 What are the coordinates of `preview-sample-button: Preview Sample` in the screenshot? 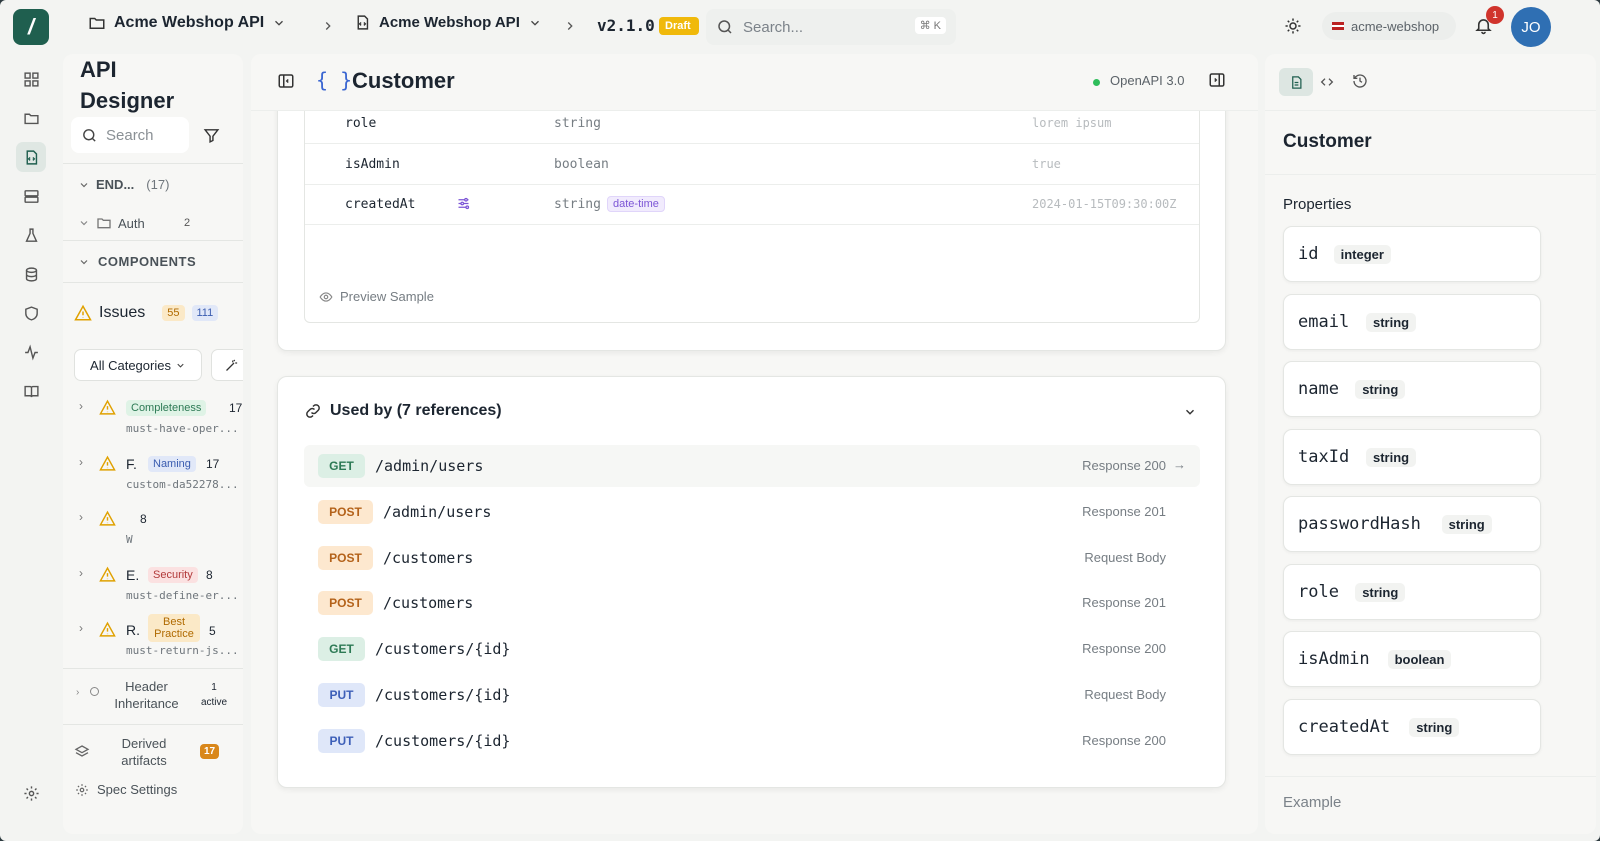 It's located at (376, 296).